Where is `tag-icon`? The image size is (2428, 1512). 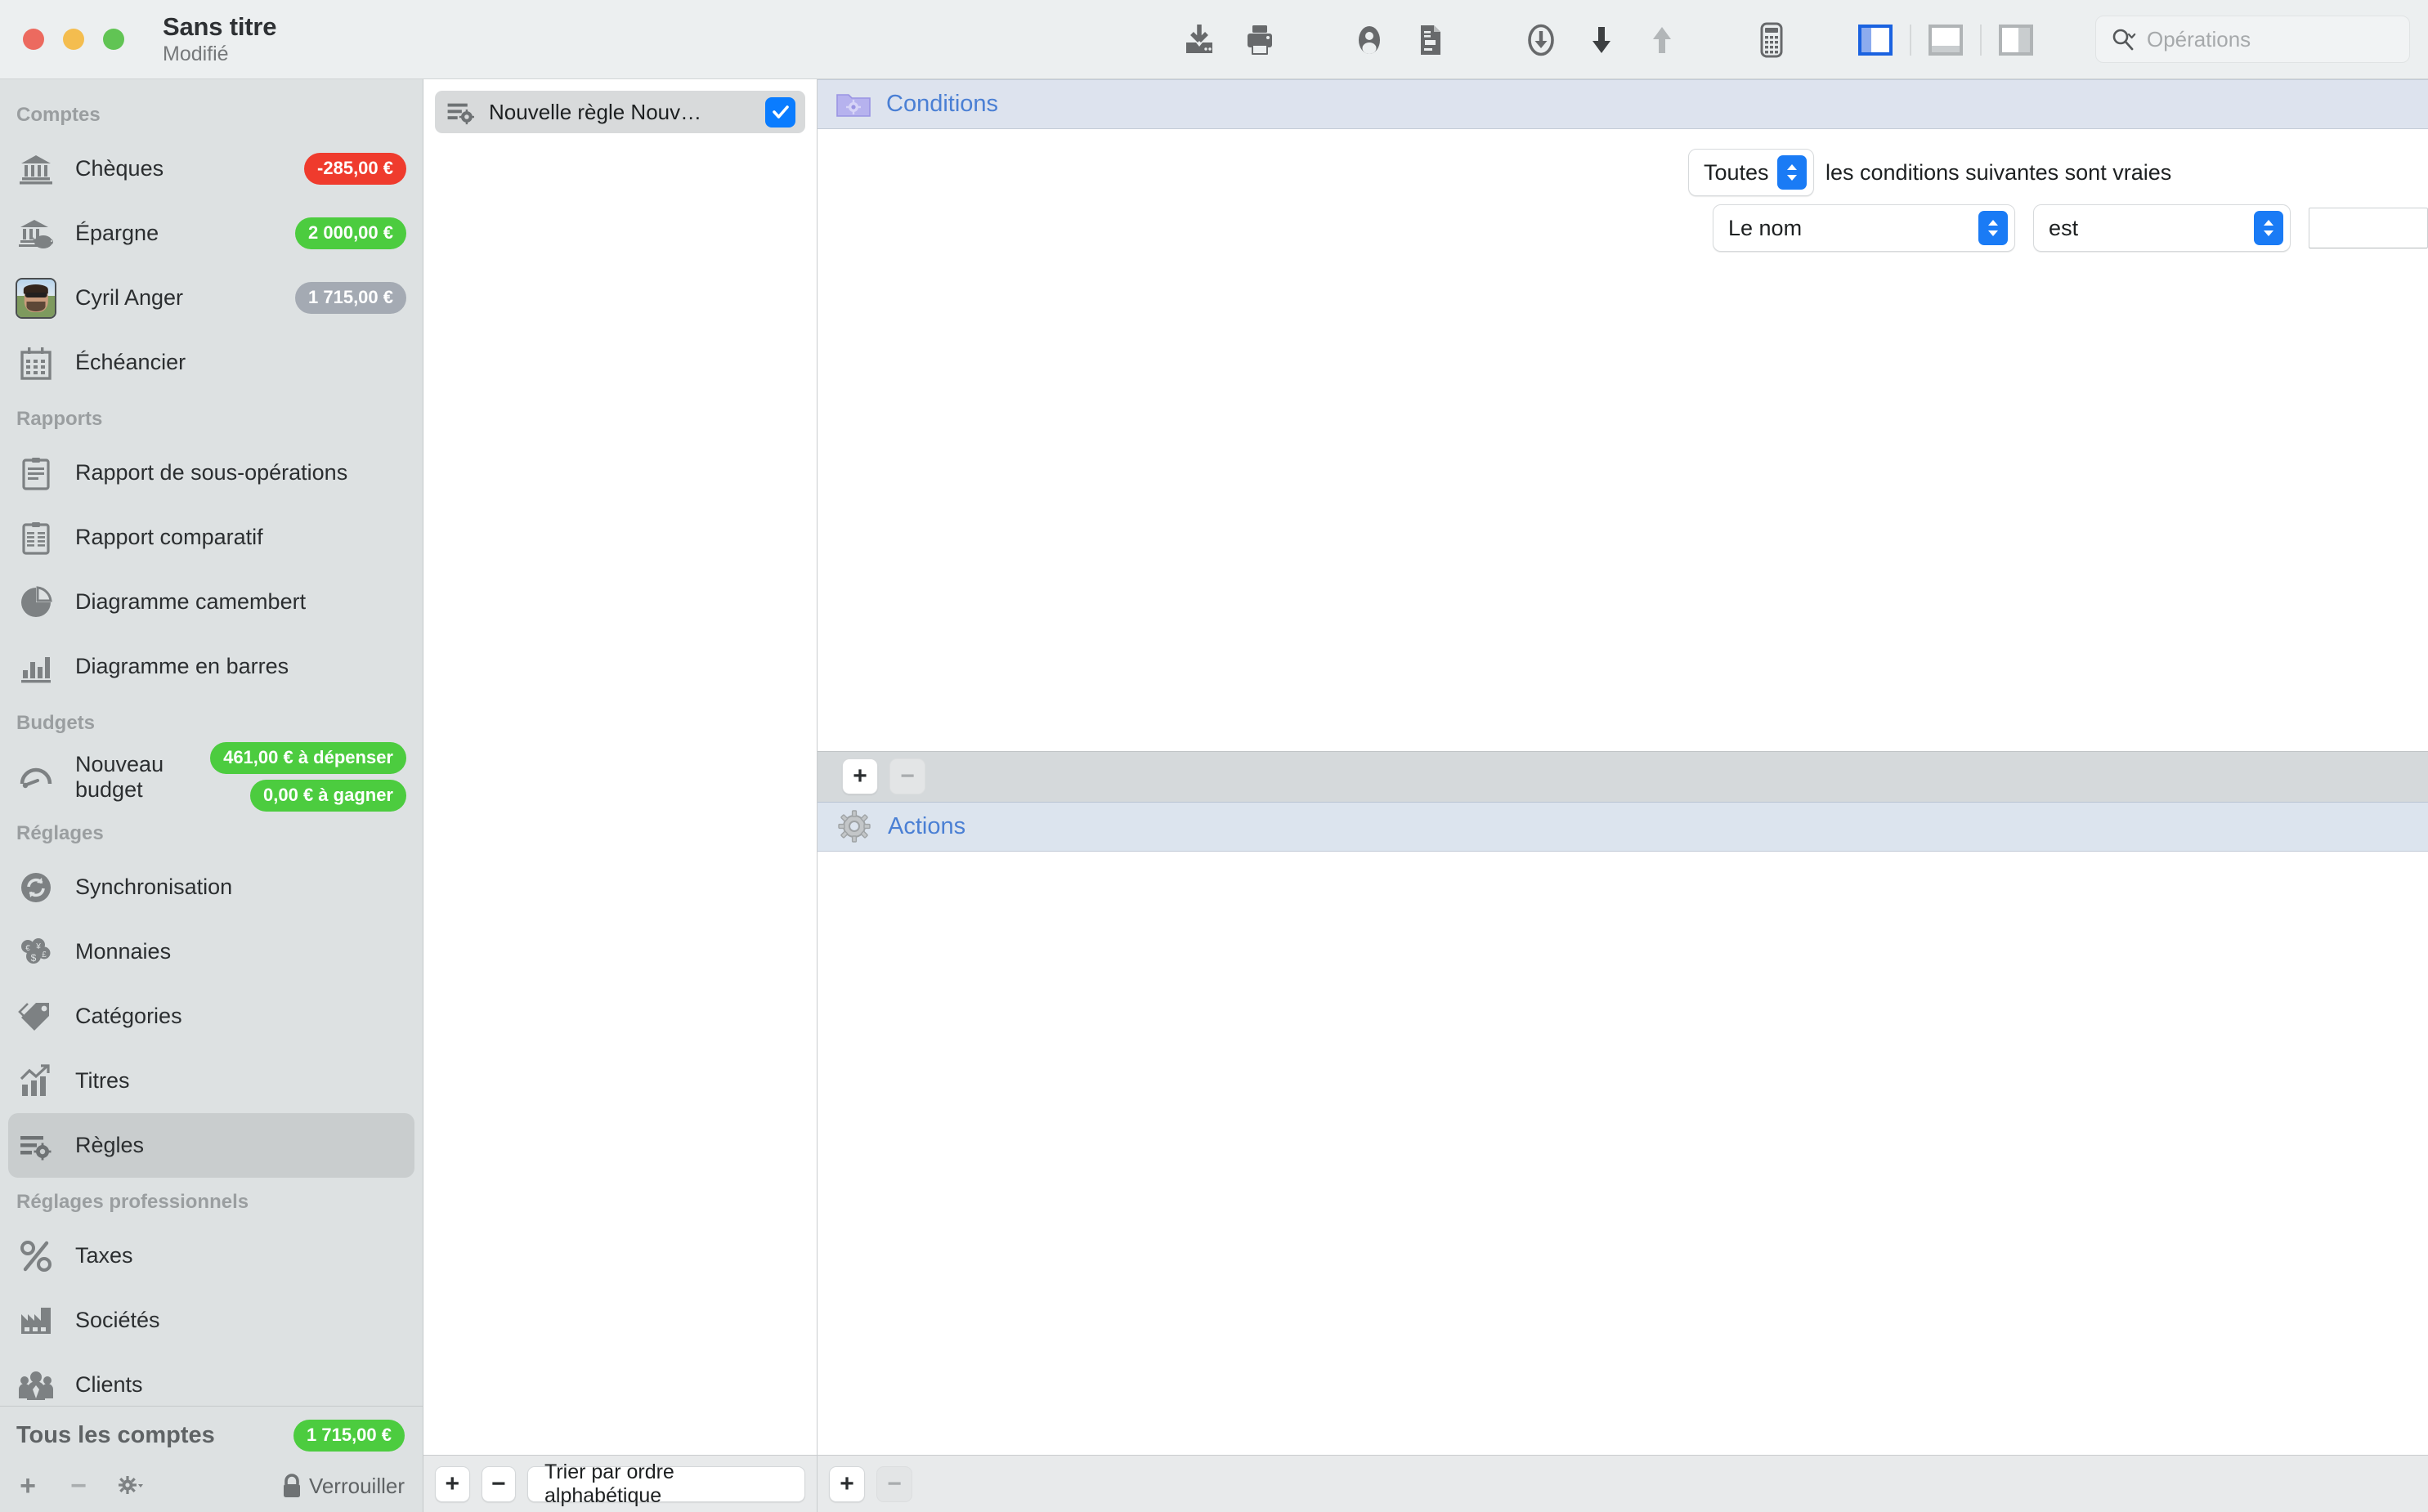 tag-icon is located at coordinates (36, 1016).